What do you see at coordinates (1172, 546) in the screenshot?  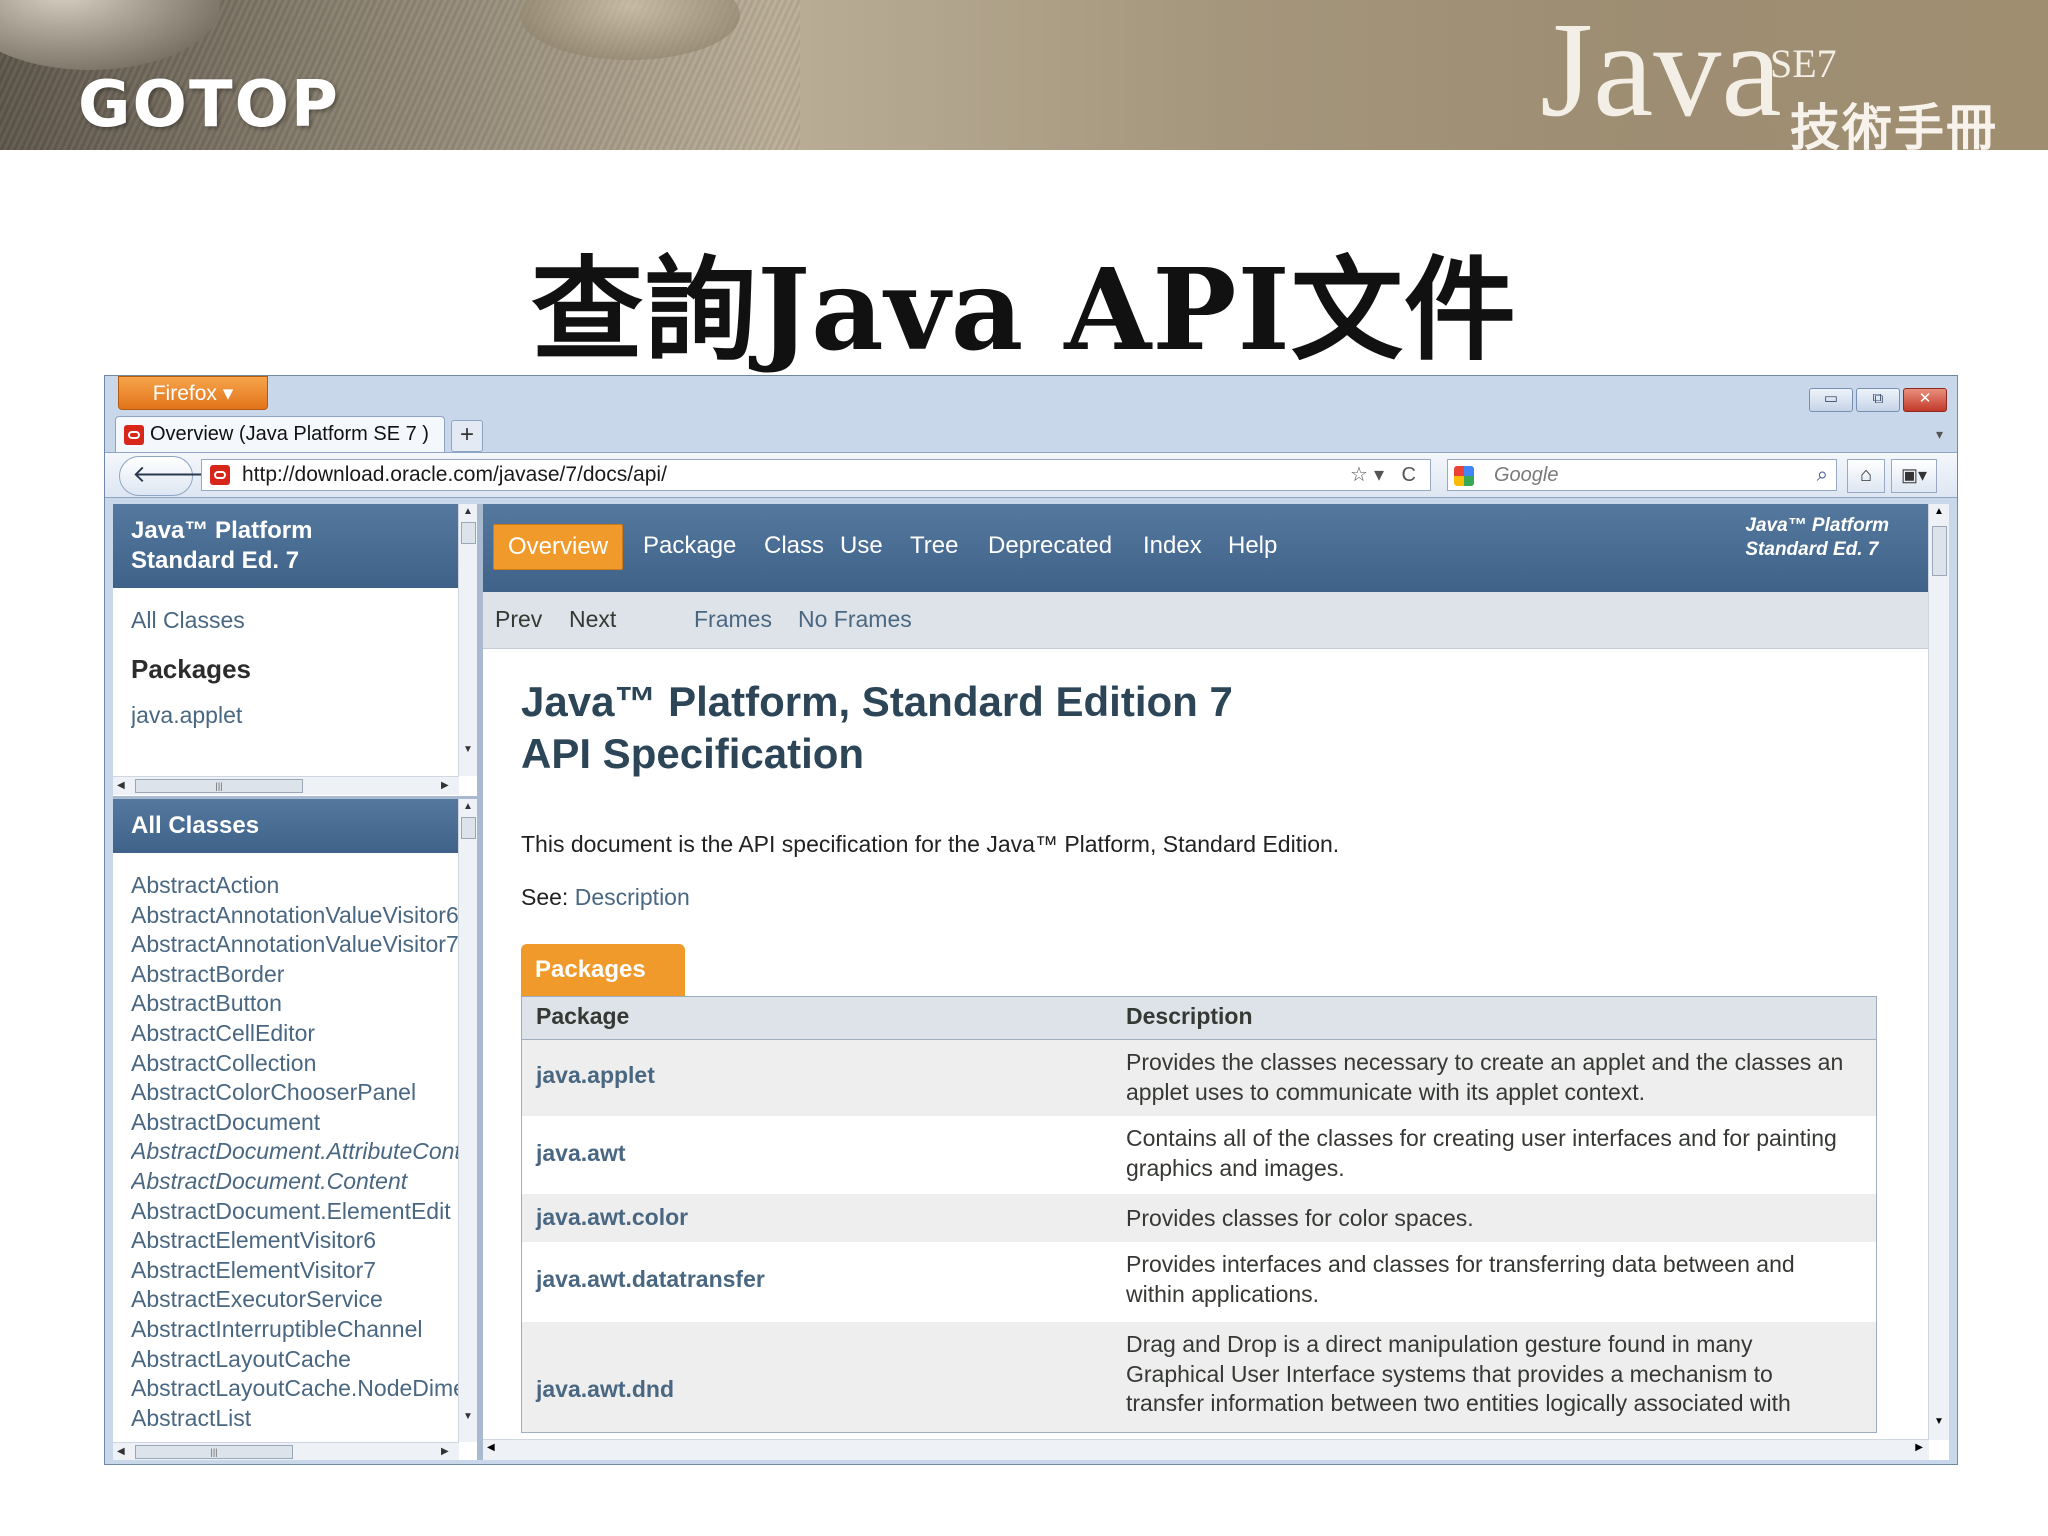 I see `nav-index: Index` at bounding box center [1172, 546].